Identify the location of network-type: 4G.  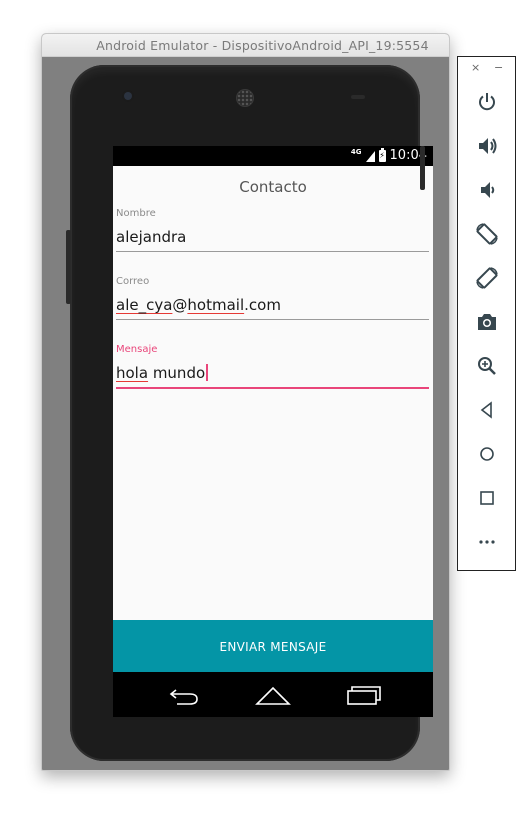
(356, 152).